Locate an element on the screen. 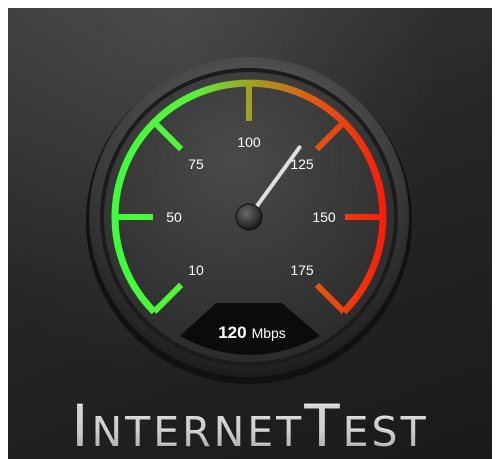 The width and height of the screenshot is (500, 459). tick-label-100: 100 is located at coordinates (249, 142).